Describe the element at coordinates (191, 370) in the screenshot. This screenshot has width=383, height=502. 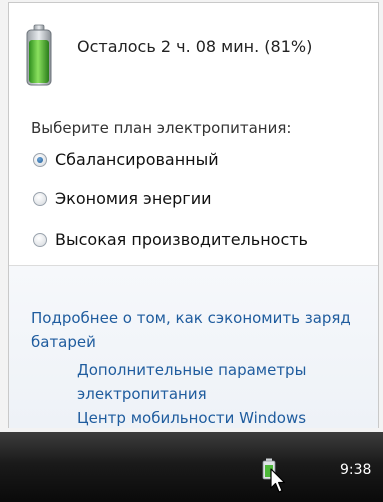
I see `link-power-options: Дополнительные параметры` at that location.